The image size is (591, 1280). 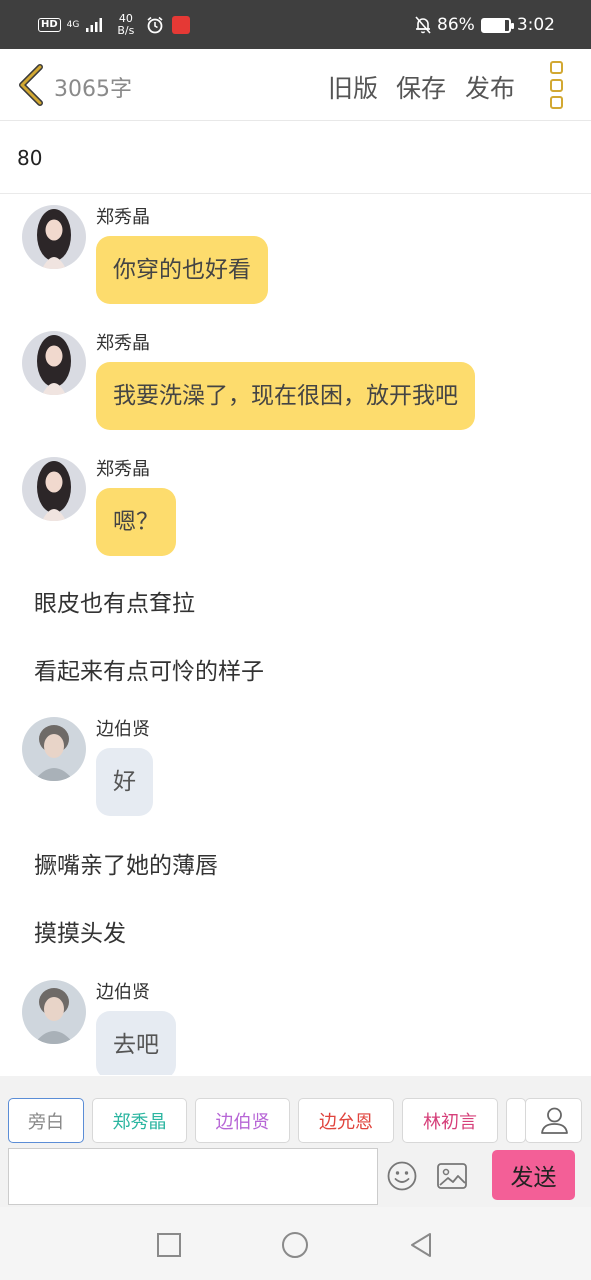 What do you see at coordinates (31, 85) in the screenshot?
I see `chevron-left-icon` at bounding box center [31, 85].